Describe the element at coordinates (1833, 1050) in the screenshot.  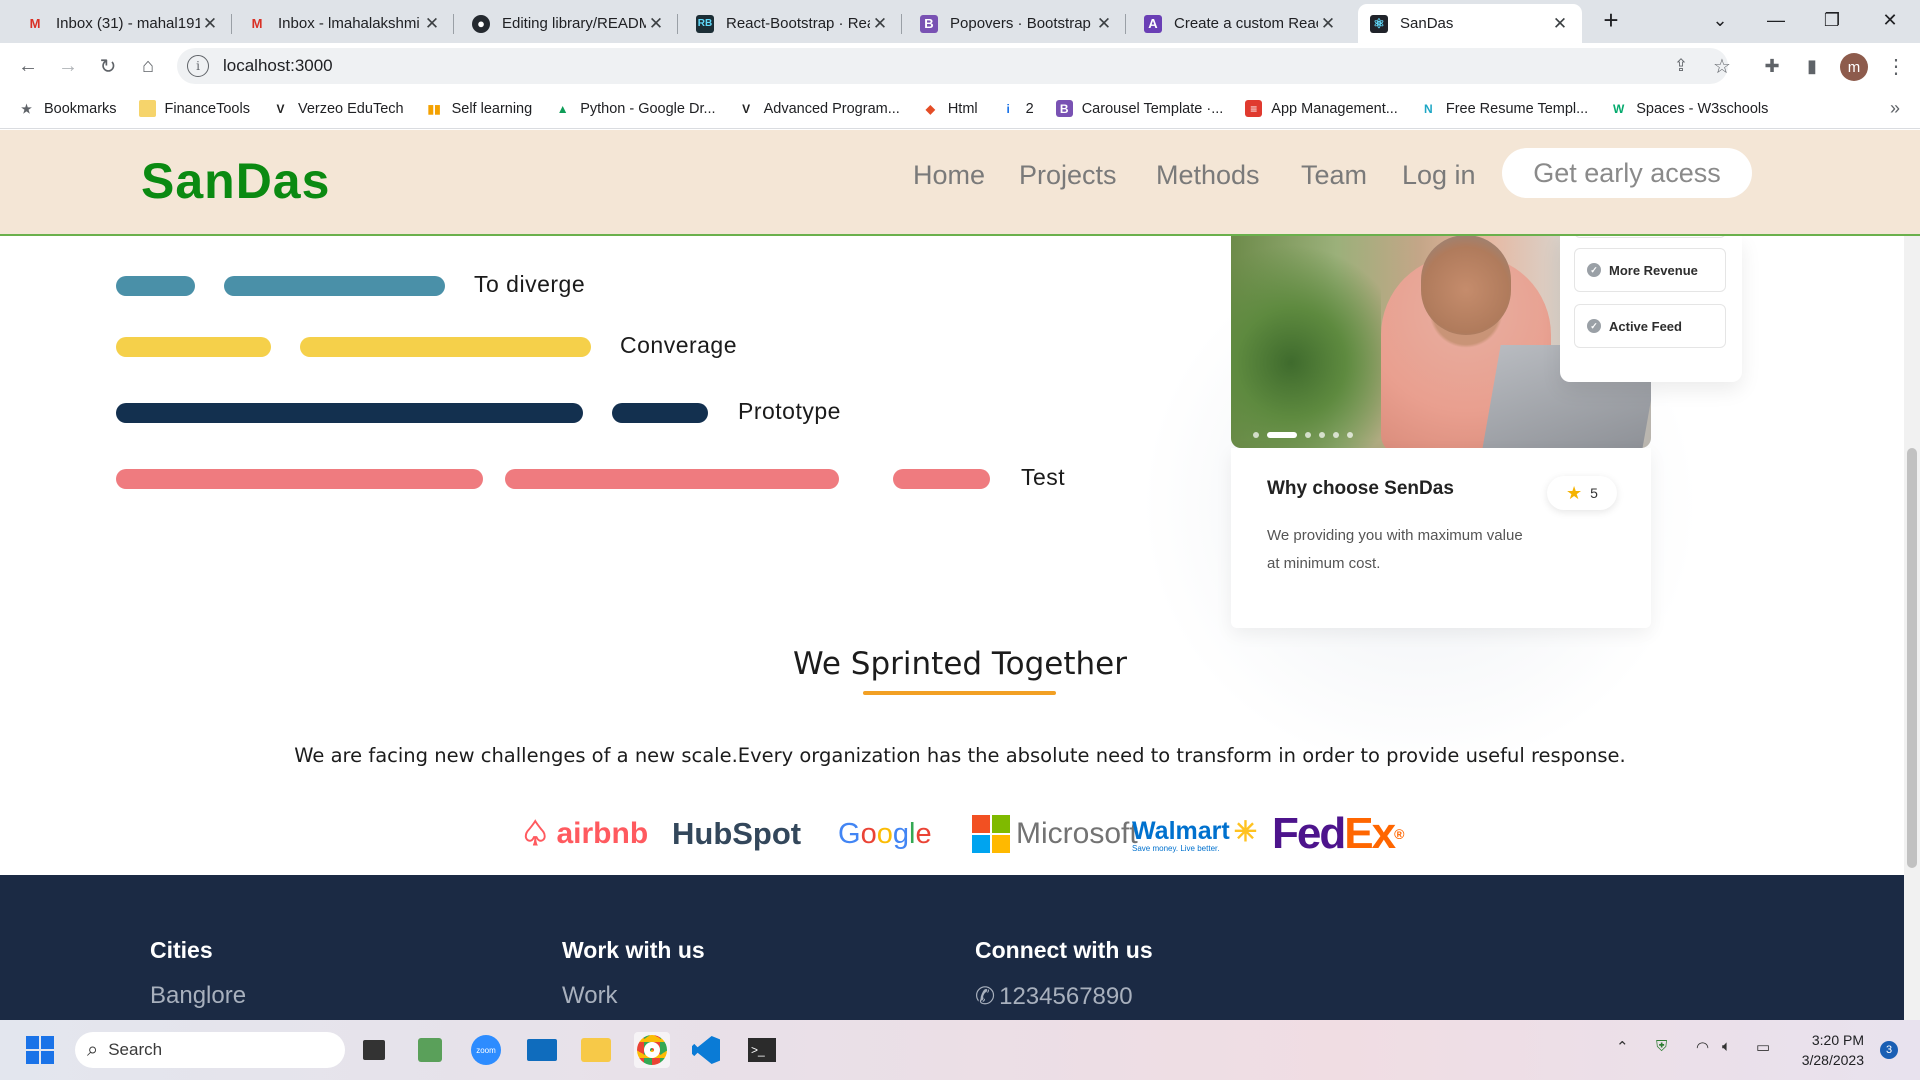
I see `taskbar-clock: 3:20 PM 3/28/2023` at that location.